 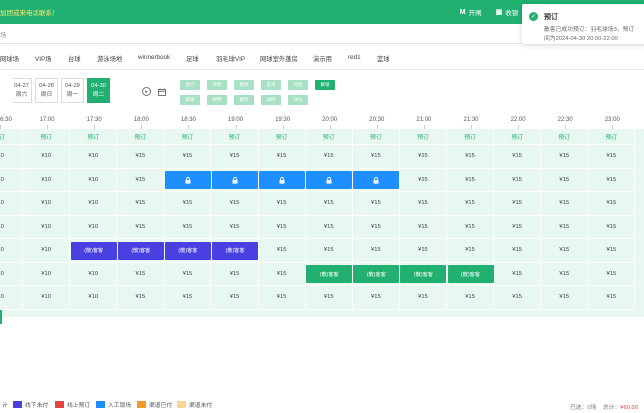 What do you see at coordinates (1, 317) in the screenshot?
I see `side-handle` at bounding box center [1, 317].